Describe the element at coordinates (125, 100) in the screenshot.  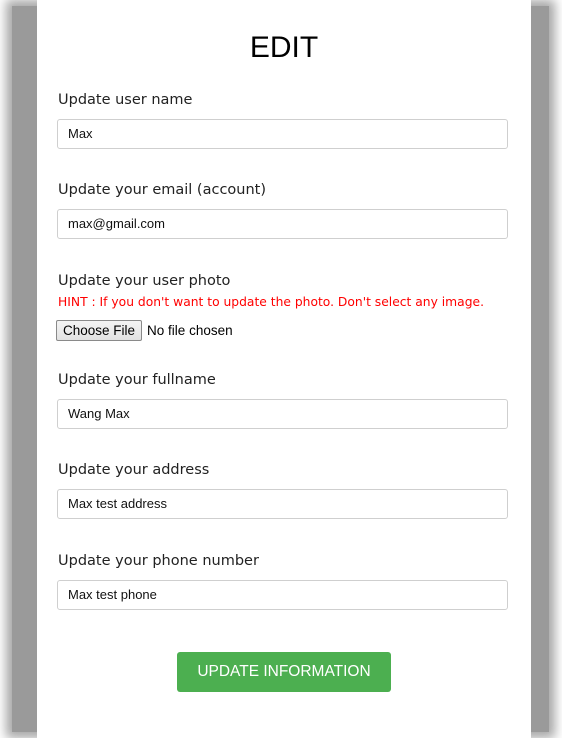
I see `username-label: Update user name` at that location.